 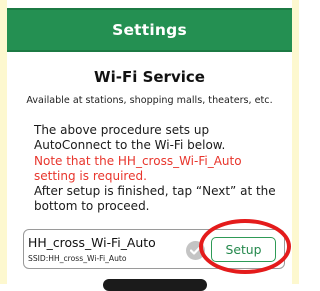 I want to click on instruction-line-1: The above procedure sets up, so click(x=122, y=130).